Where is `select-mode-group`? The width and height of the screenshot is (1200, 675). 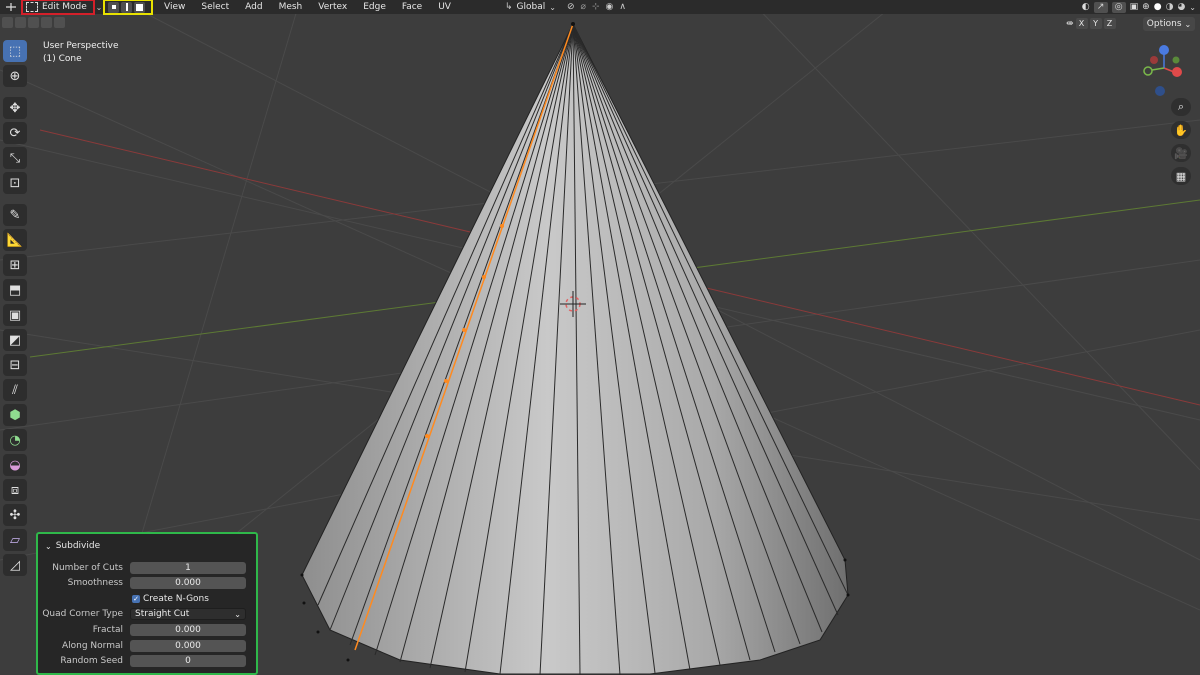 select-mode-group is located at coordinates (128, 7).